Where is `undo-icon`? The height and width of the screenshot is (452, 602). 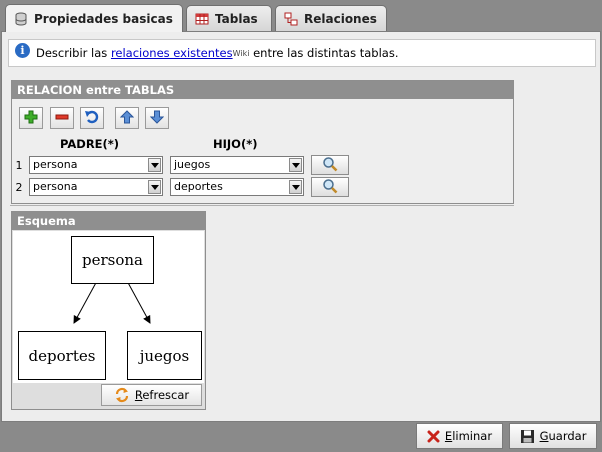
undo-icon is located at coordinates (92, 118).